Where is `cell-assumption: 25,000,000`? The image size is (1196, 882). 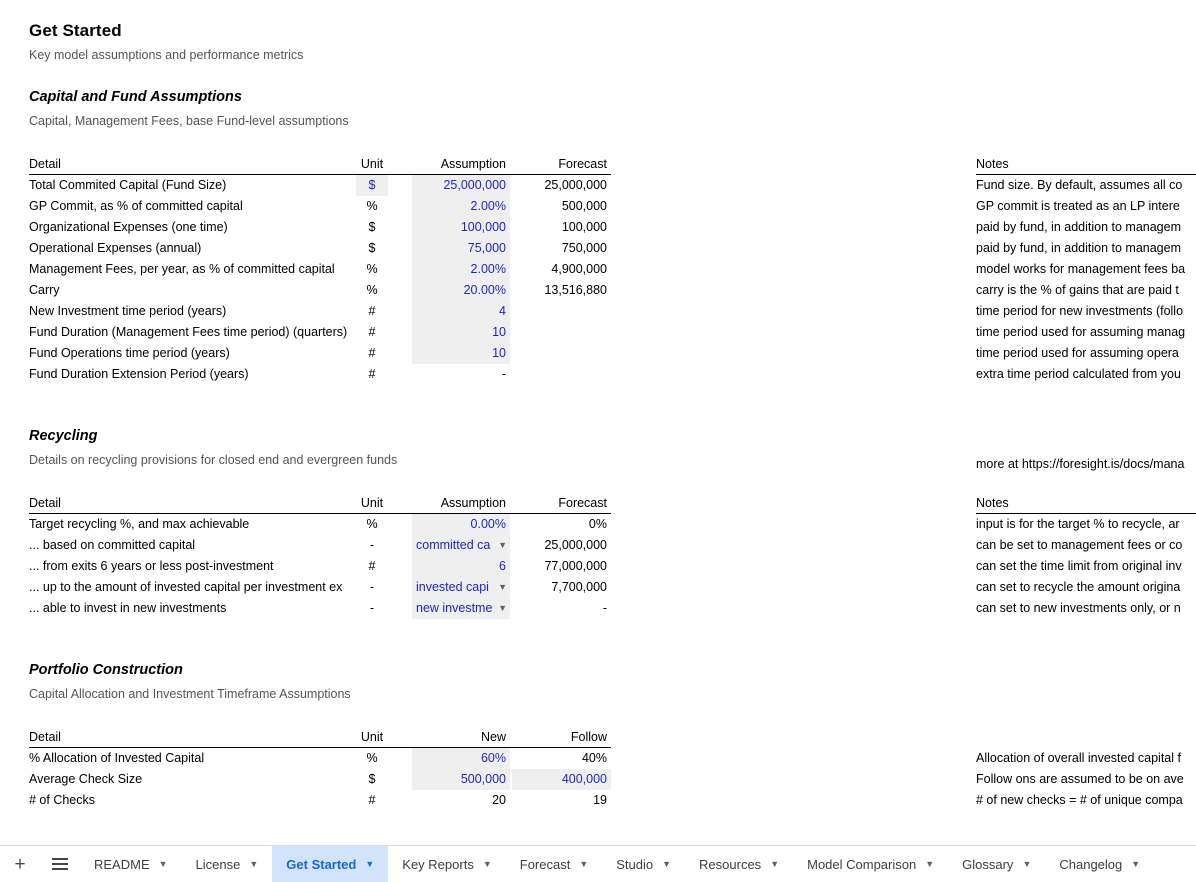 cell-assumption: 25,000,000 is located at coordinates (461, 185).